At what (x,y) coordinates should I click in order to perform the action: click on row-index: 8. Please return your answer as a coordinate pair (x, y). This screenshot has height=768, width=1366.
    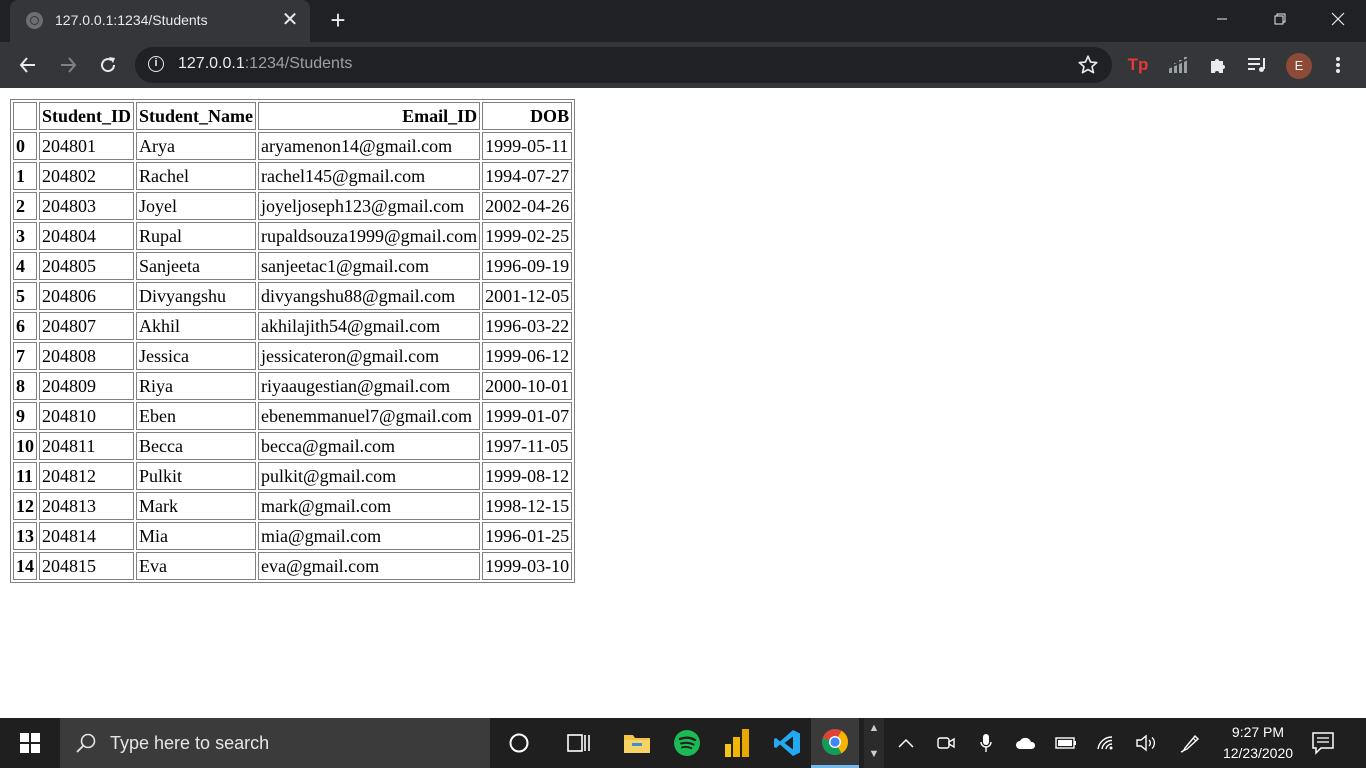
    Looking at the image, I should click on (25, 386).